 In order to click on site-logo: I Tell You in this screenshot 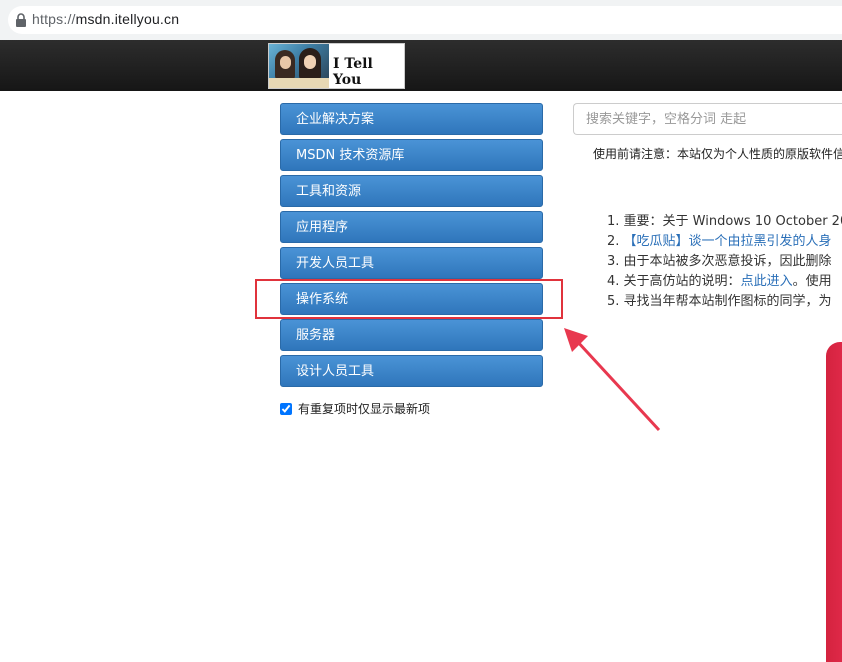, I will do `click(336, 66)`.